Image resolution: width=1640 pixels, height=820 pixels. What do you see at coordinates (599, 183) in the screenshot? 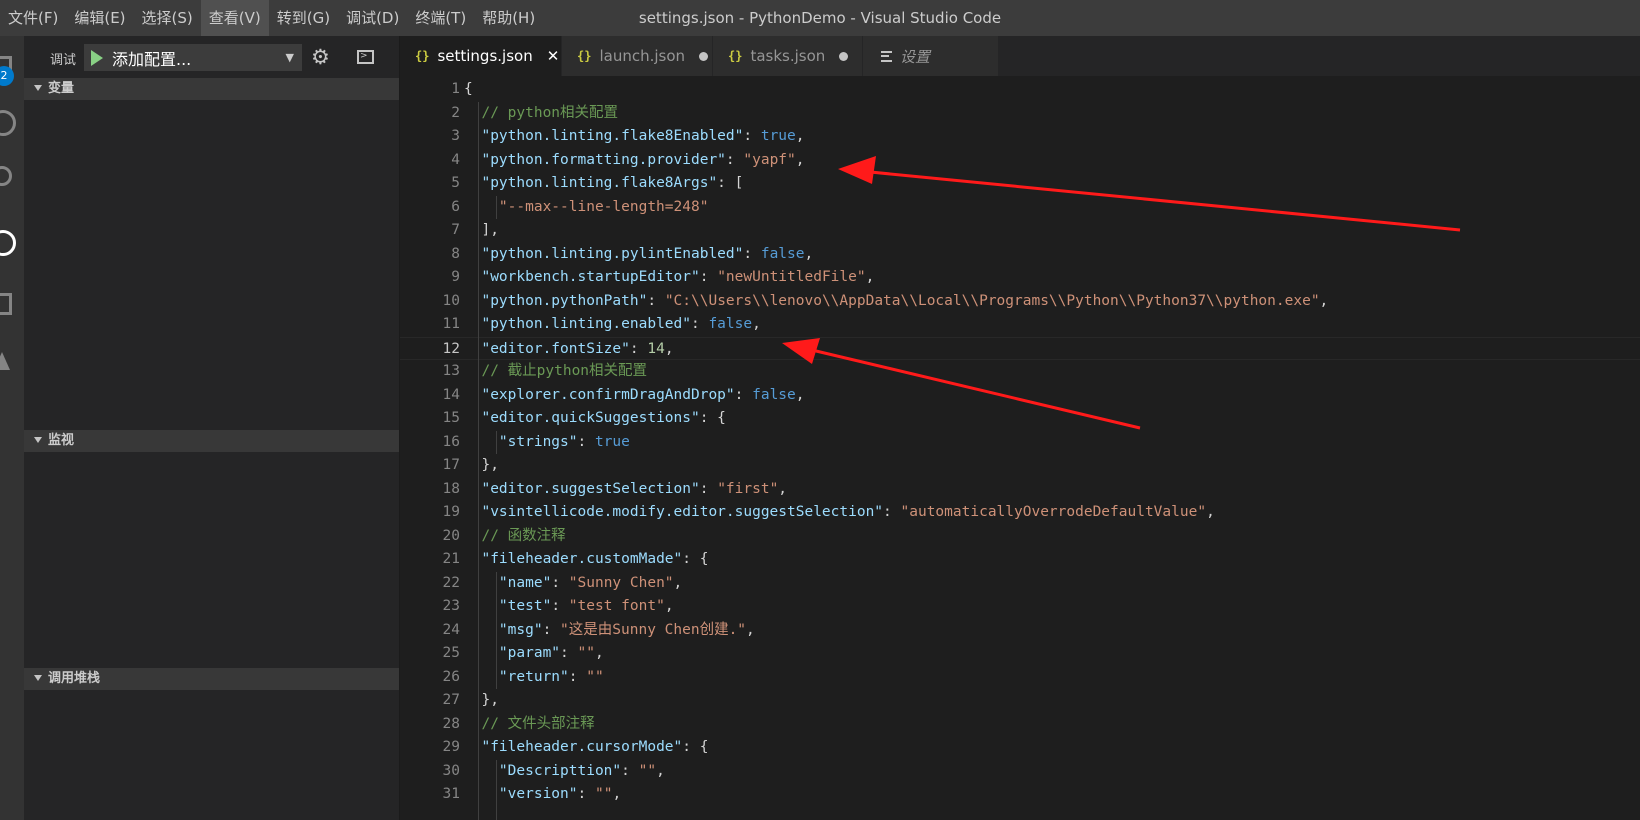
I see `code-token: "python.linting.flake8Args"` at bounding box center [599, 183].